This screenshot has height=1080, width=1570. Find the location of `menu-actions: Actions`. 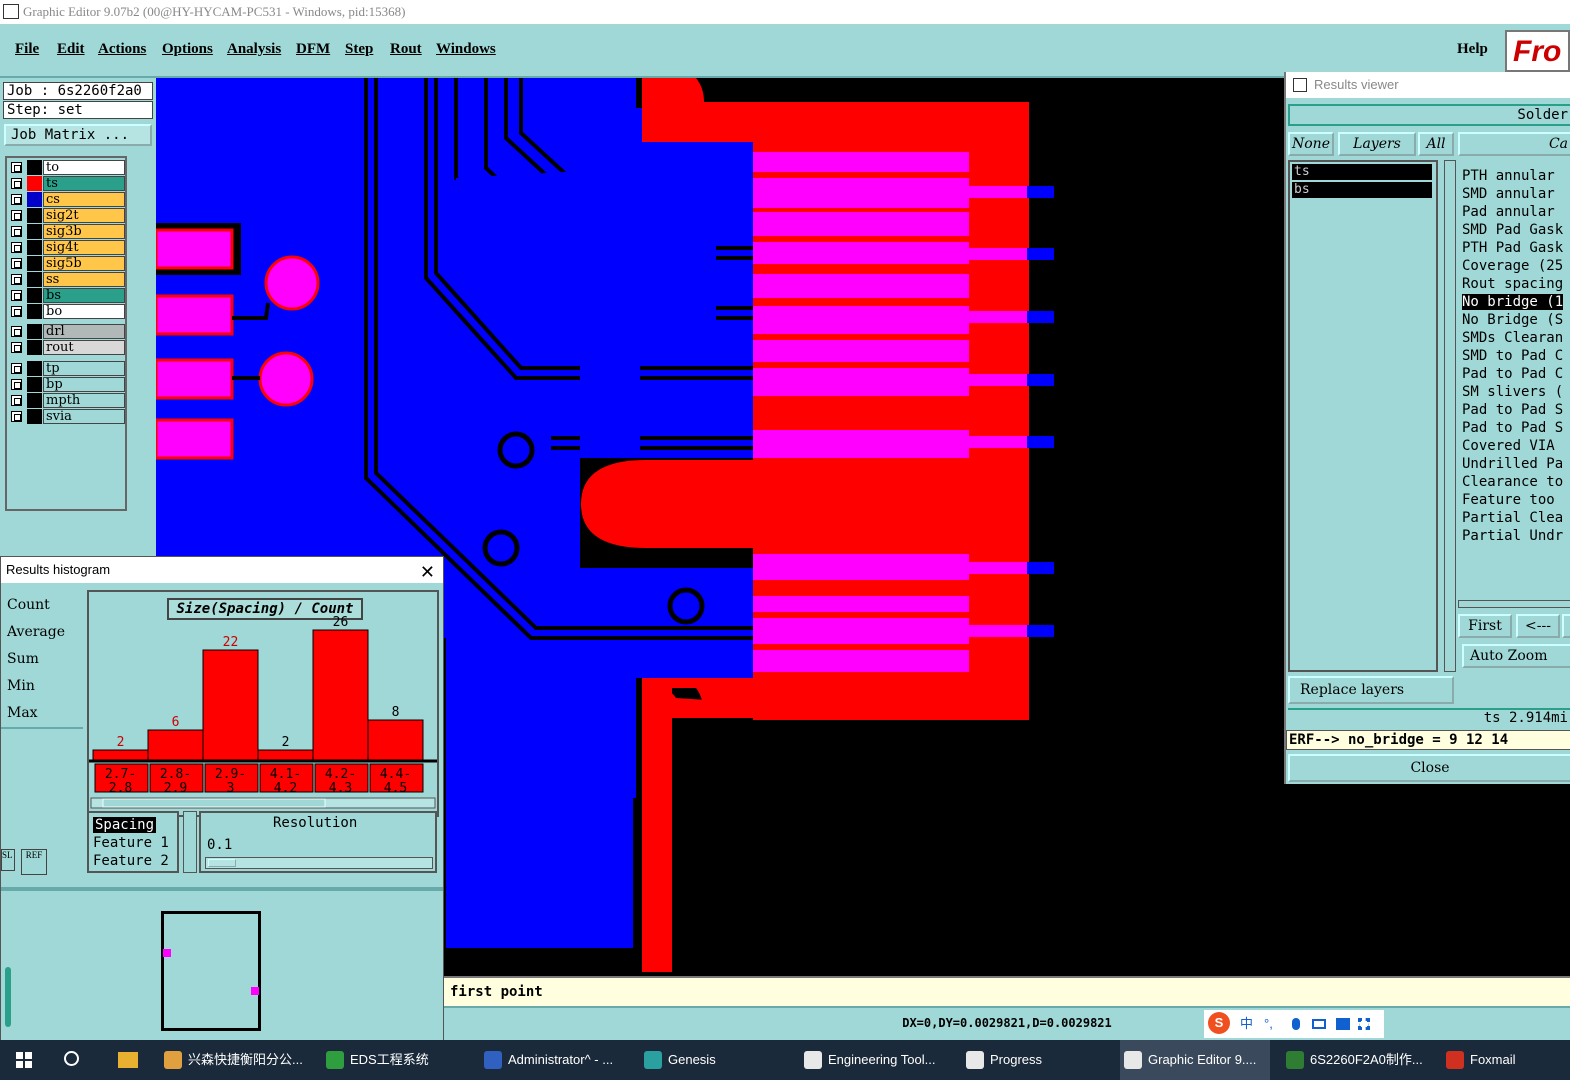

menu-actions: Actions is located at coordinates (122, 49).